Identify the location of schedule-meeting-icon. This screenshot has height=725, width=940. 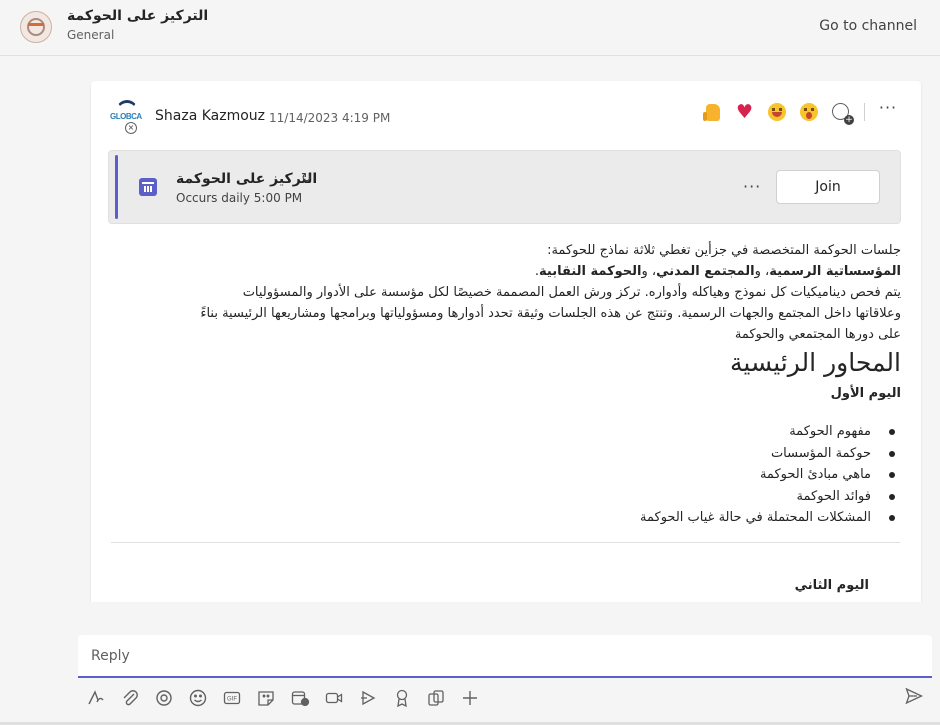
(300, 698).